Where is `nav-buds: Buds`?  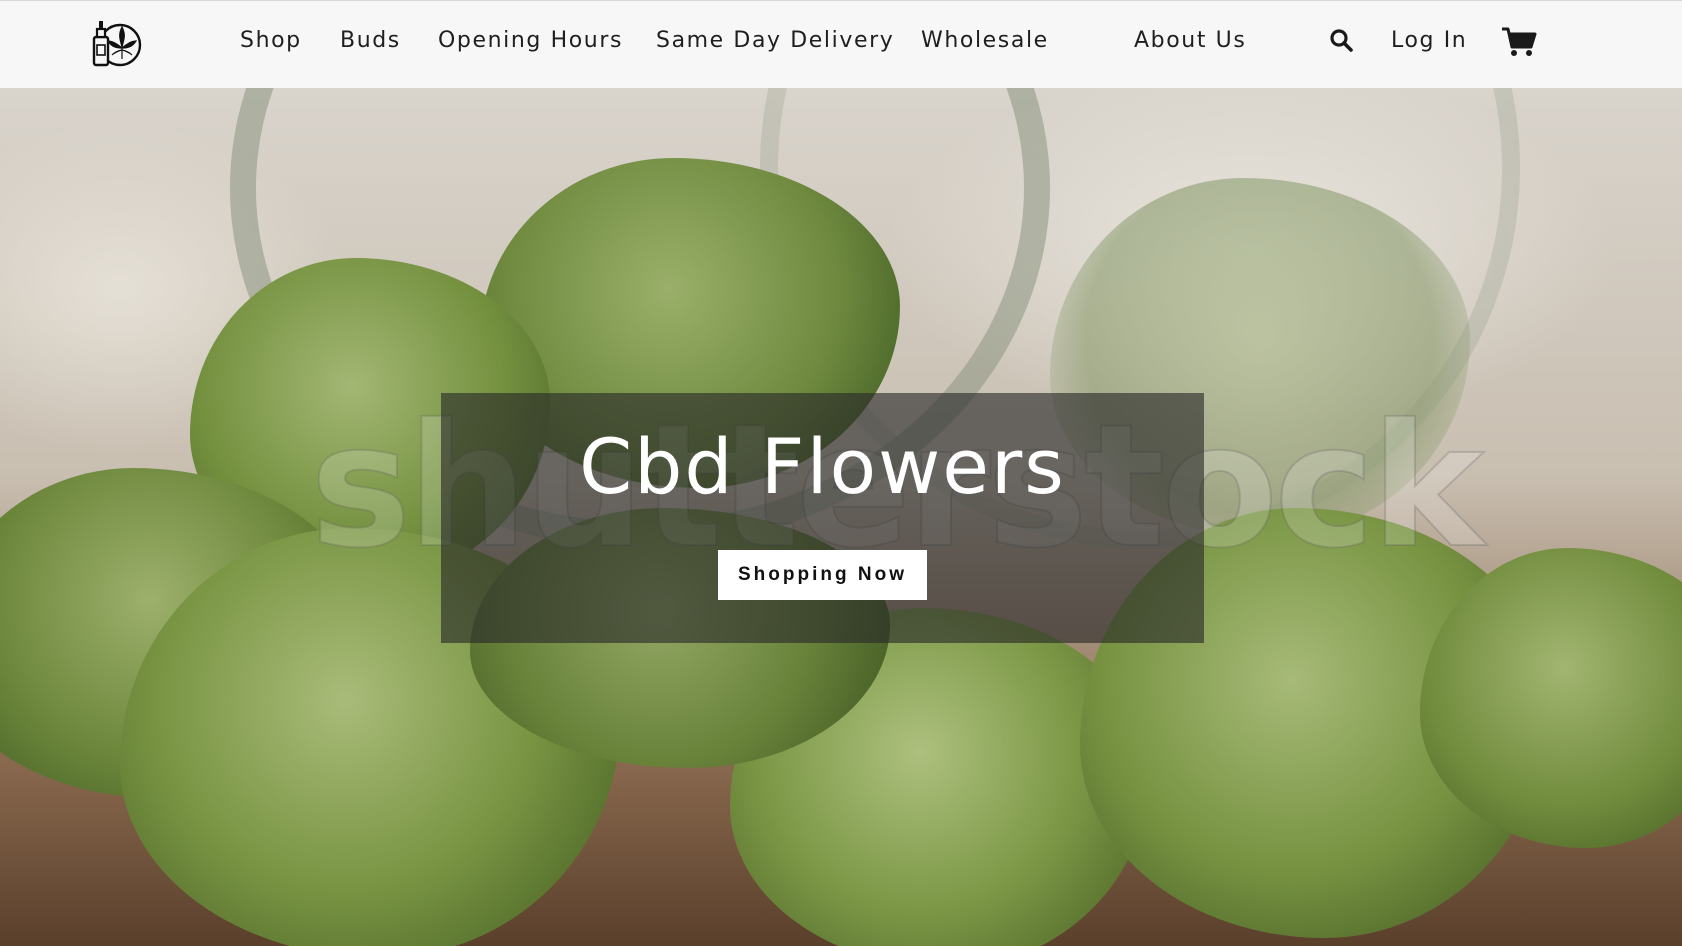 nav-buds: Buds is located at coordinates (370, 41).